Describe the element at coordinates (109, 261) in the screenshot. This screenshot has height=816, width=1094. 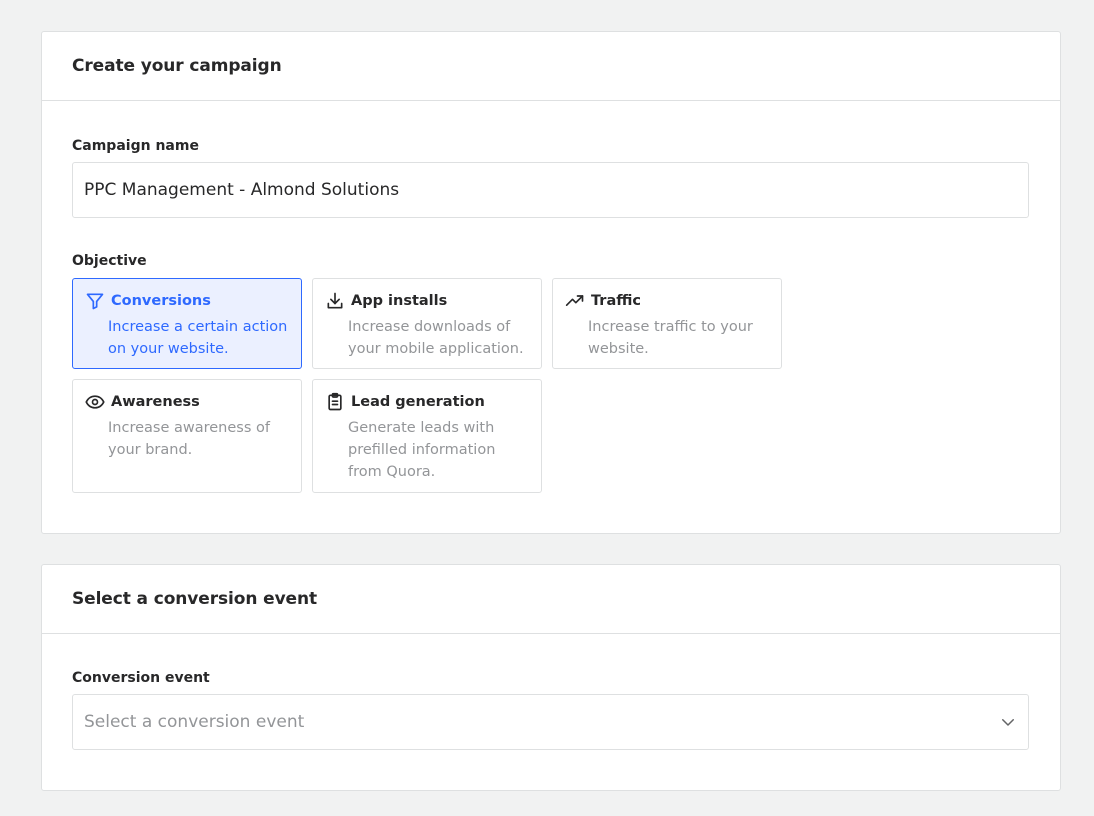
I see `objective-label: Objective` at that location.